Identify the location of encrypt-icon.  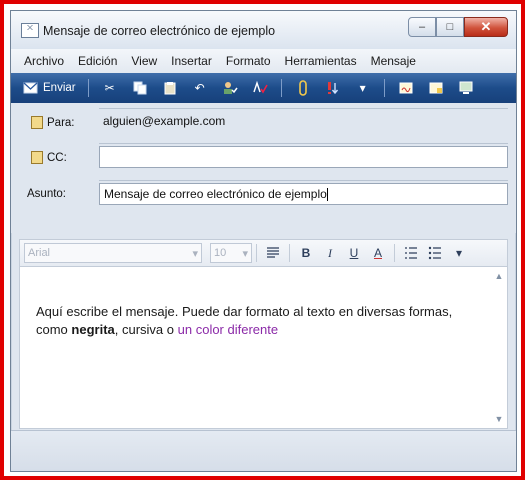
(436, 88).